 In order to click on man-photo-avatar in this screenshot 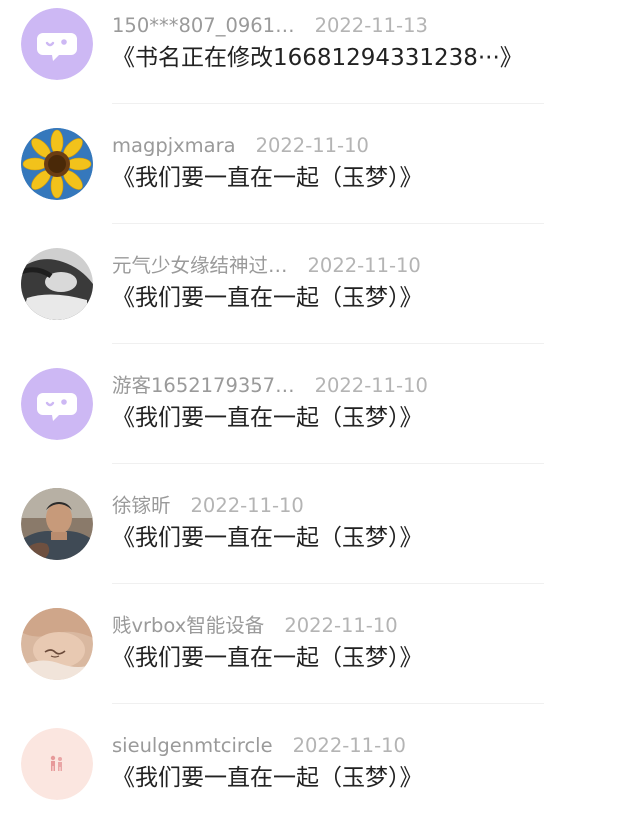, I will do `click(57, 524)`.